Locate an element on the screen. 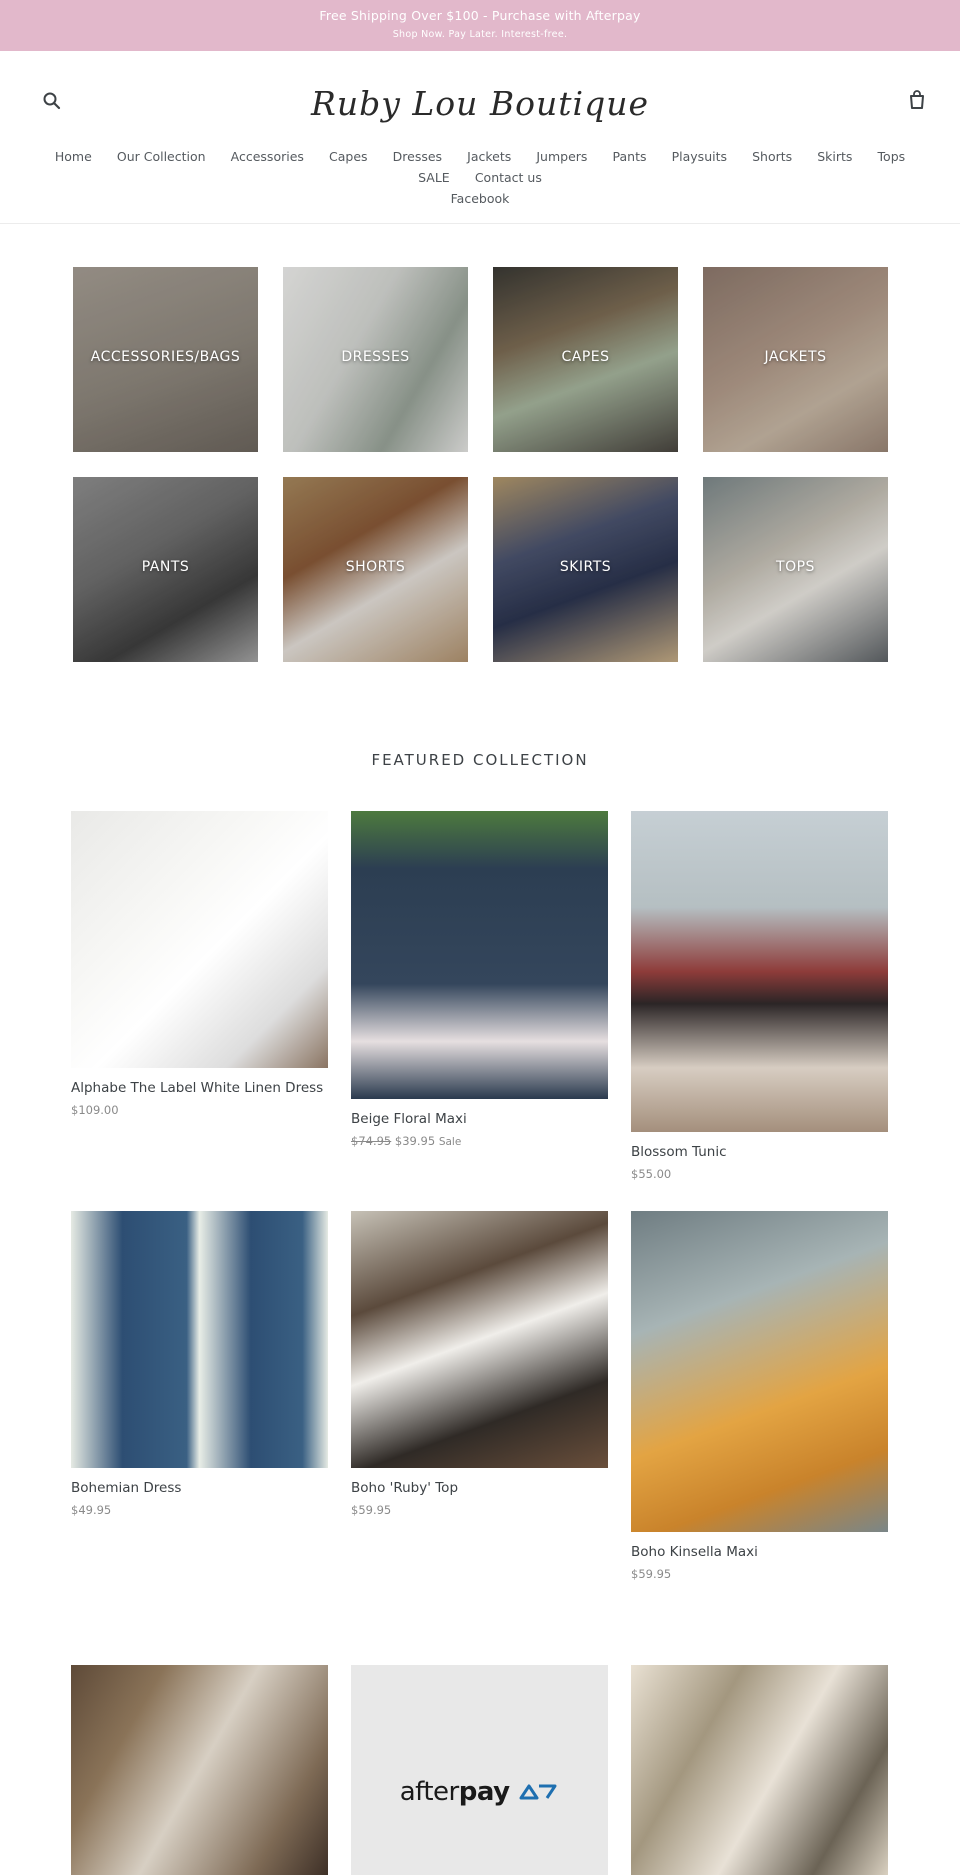 The image size is (960, 1875). product-name: Boho 'Ruby' Top is located at coordinates (479, 1488).